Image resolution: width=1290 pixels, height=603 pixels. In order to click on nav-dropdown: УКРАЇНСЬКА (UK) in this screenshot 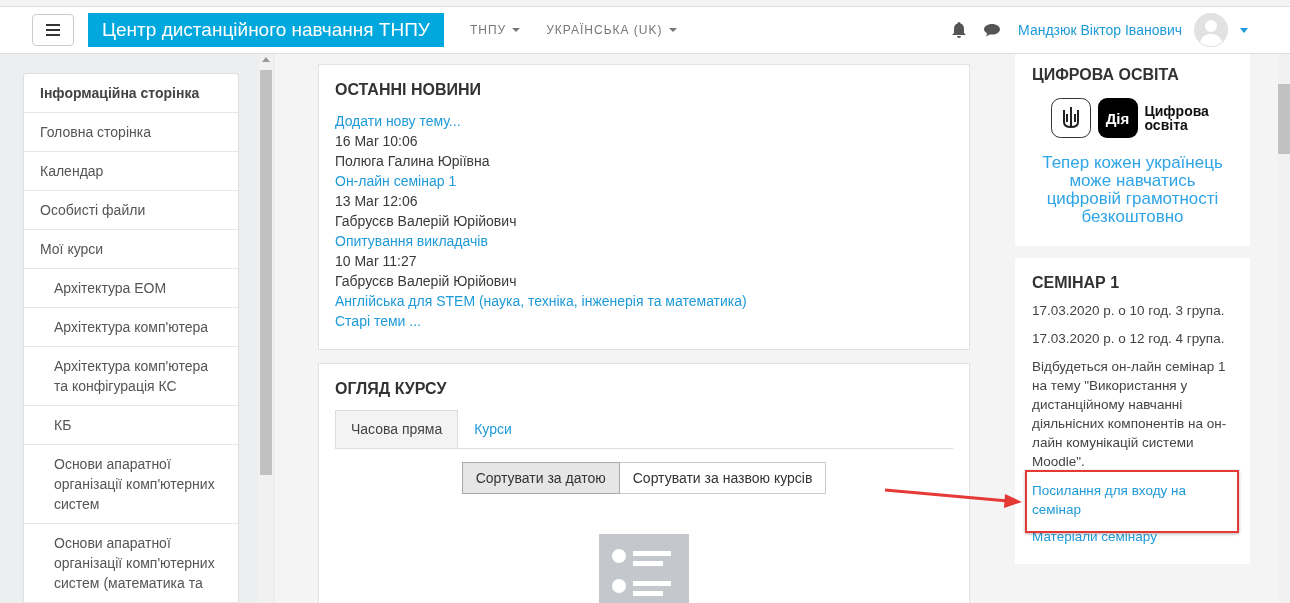, I will do `click(611, 30)`.